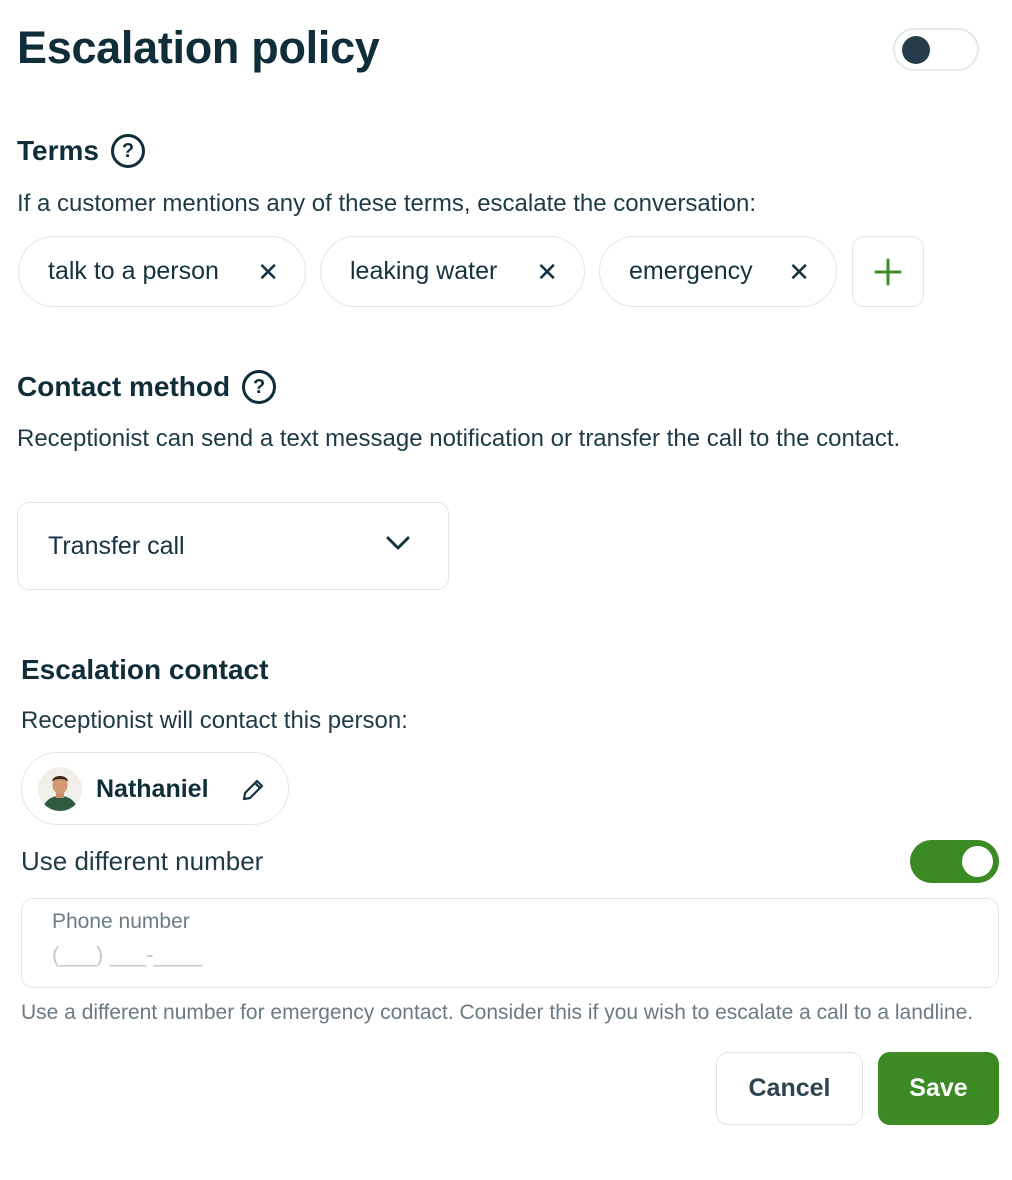  I want to click on term-chip: leaking water ✕, so click(452, 271).